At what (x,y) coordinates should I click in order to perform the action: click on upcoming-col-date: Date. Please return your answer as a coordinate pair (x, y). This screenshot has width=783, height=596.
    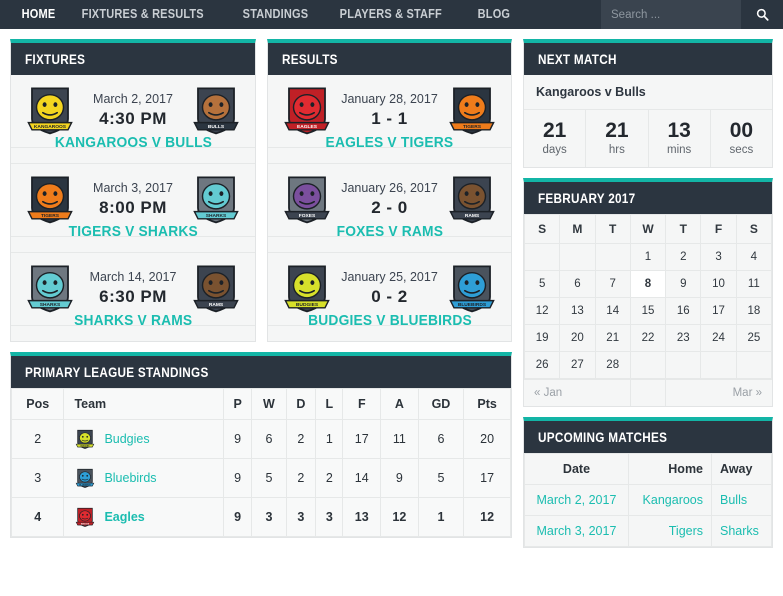
    Looking at the image, I should click on (576, 469).